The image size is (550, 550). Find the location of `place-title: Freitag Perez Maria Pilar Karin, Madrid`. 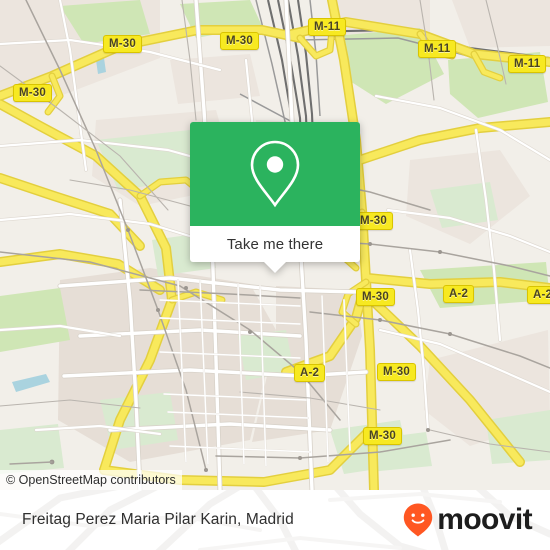

place-title: Freitag Perez Maria Pilar Karin, Madrid is located at coordinates (158, 519).